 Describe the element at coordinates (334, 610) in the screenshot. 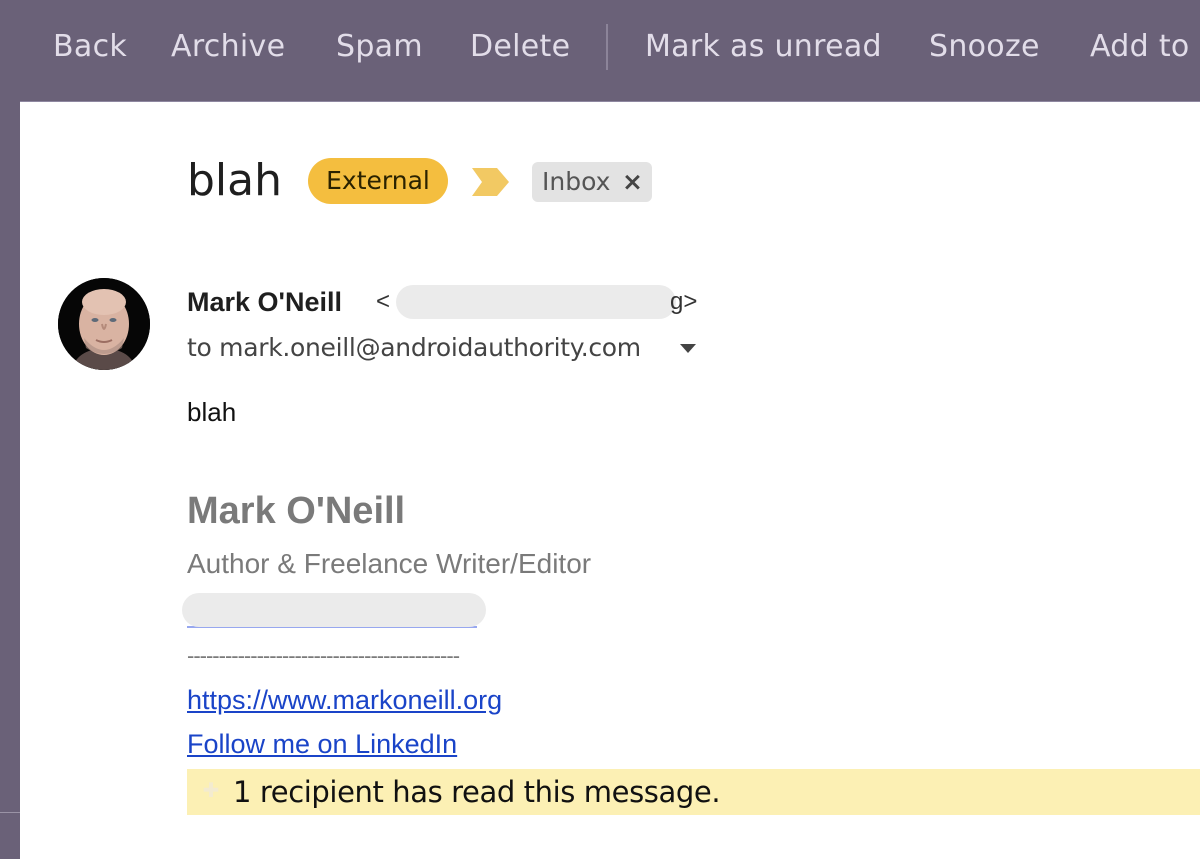

I see `redacted-signature-email` at that location.